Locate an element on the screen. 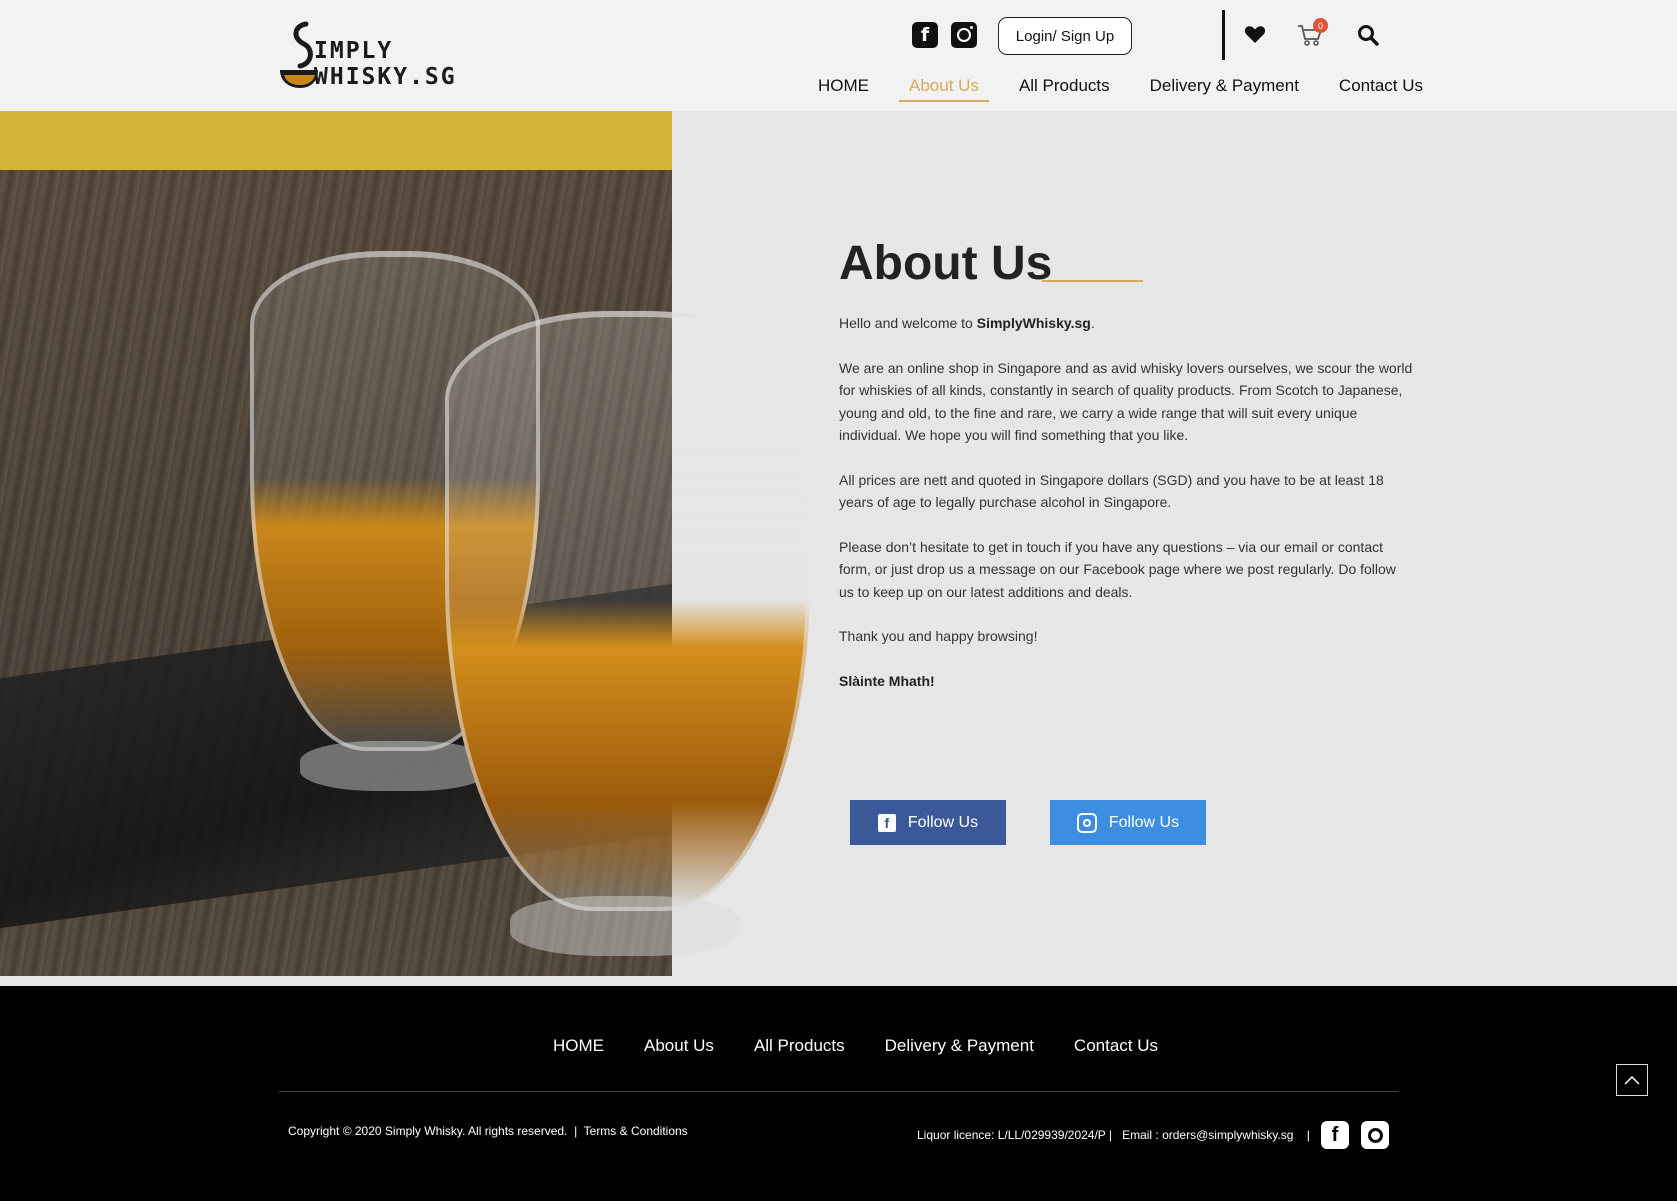 The image size is (1677, 1201). login-signup-button: Login/ Sign Up is located at coordinates (1065, 36).